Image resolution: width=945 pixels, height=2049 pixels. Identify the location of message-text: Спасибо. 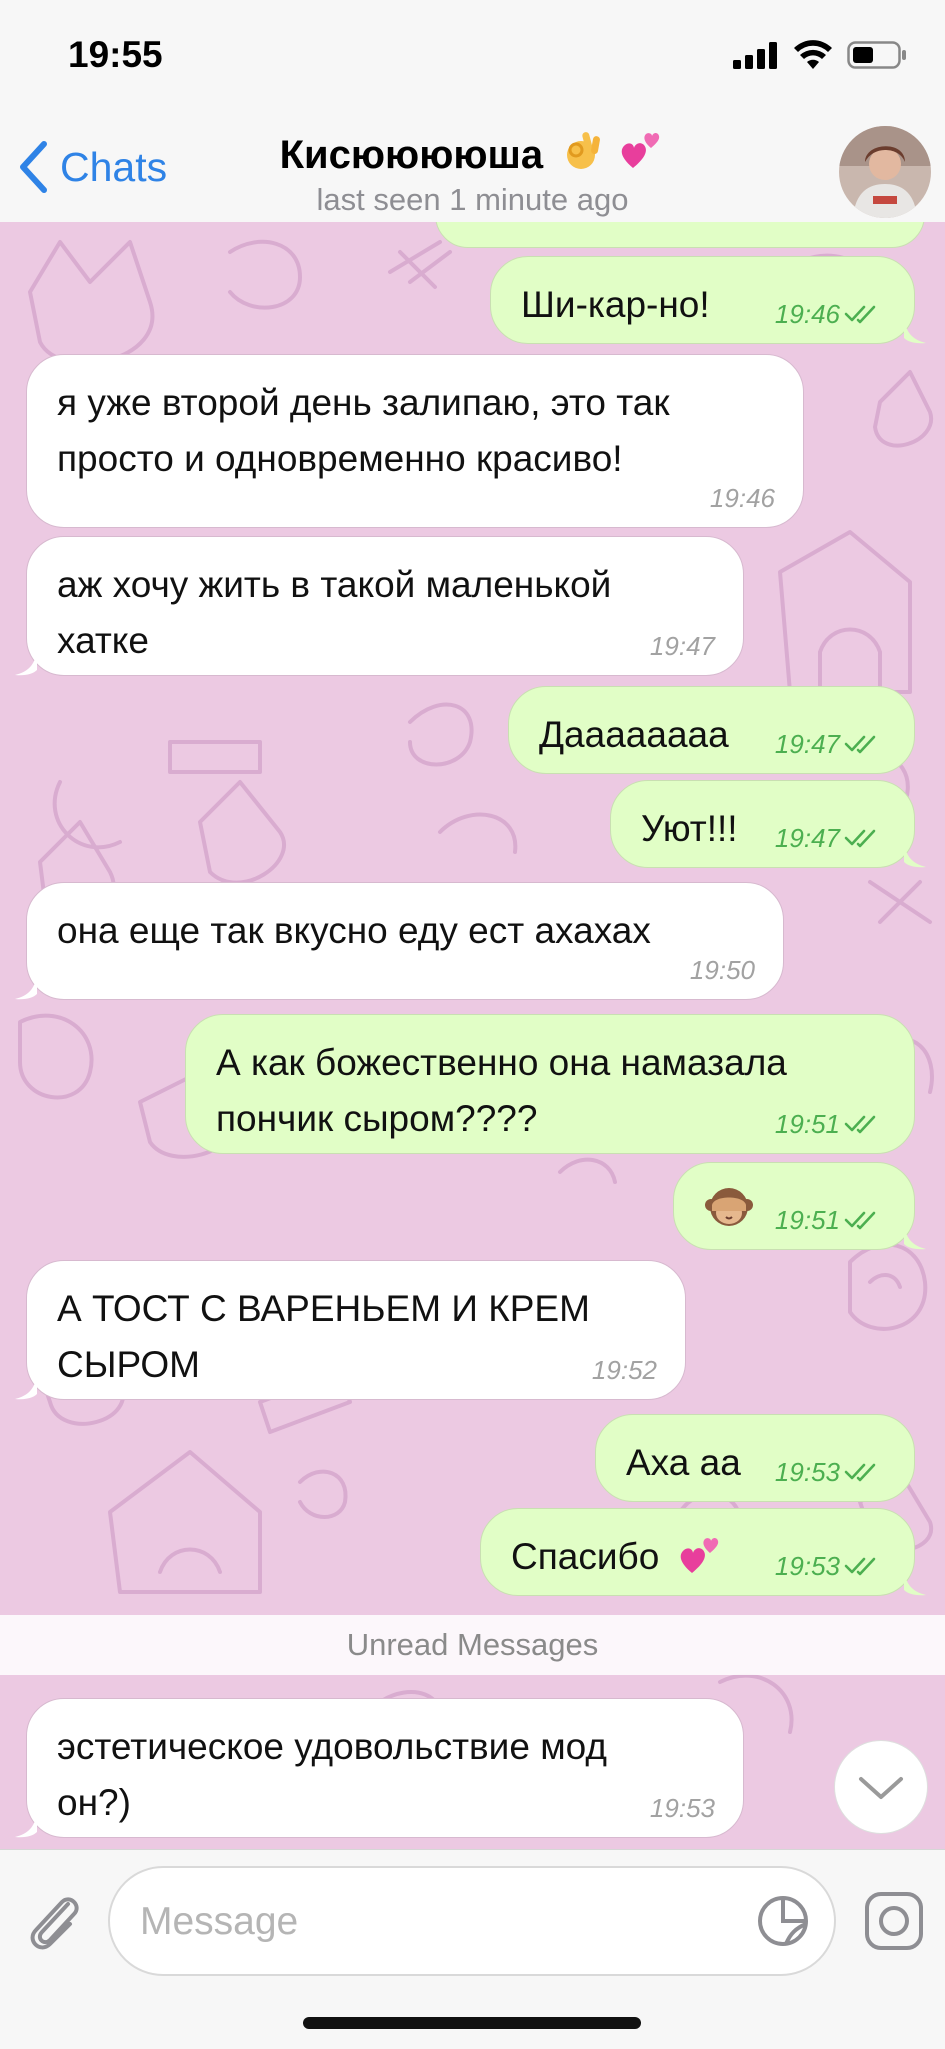
(585, 1556).